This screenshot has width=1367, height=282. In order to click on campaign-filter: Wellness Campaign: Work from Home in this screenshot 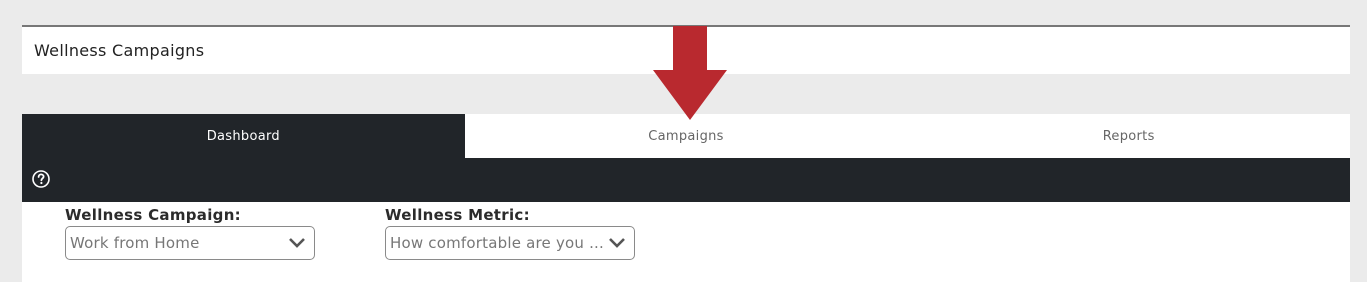, I will do `click(190, 233)`.